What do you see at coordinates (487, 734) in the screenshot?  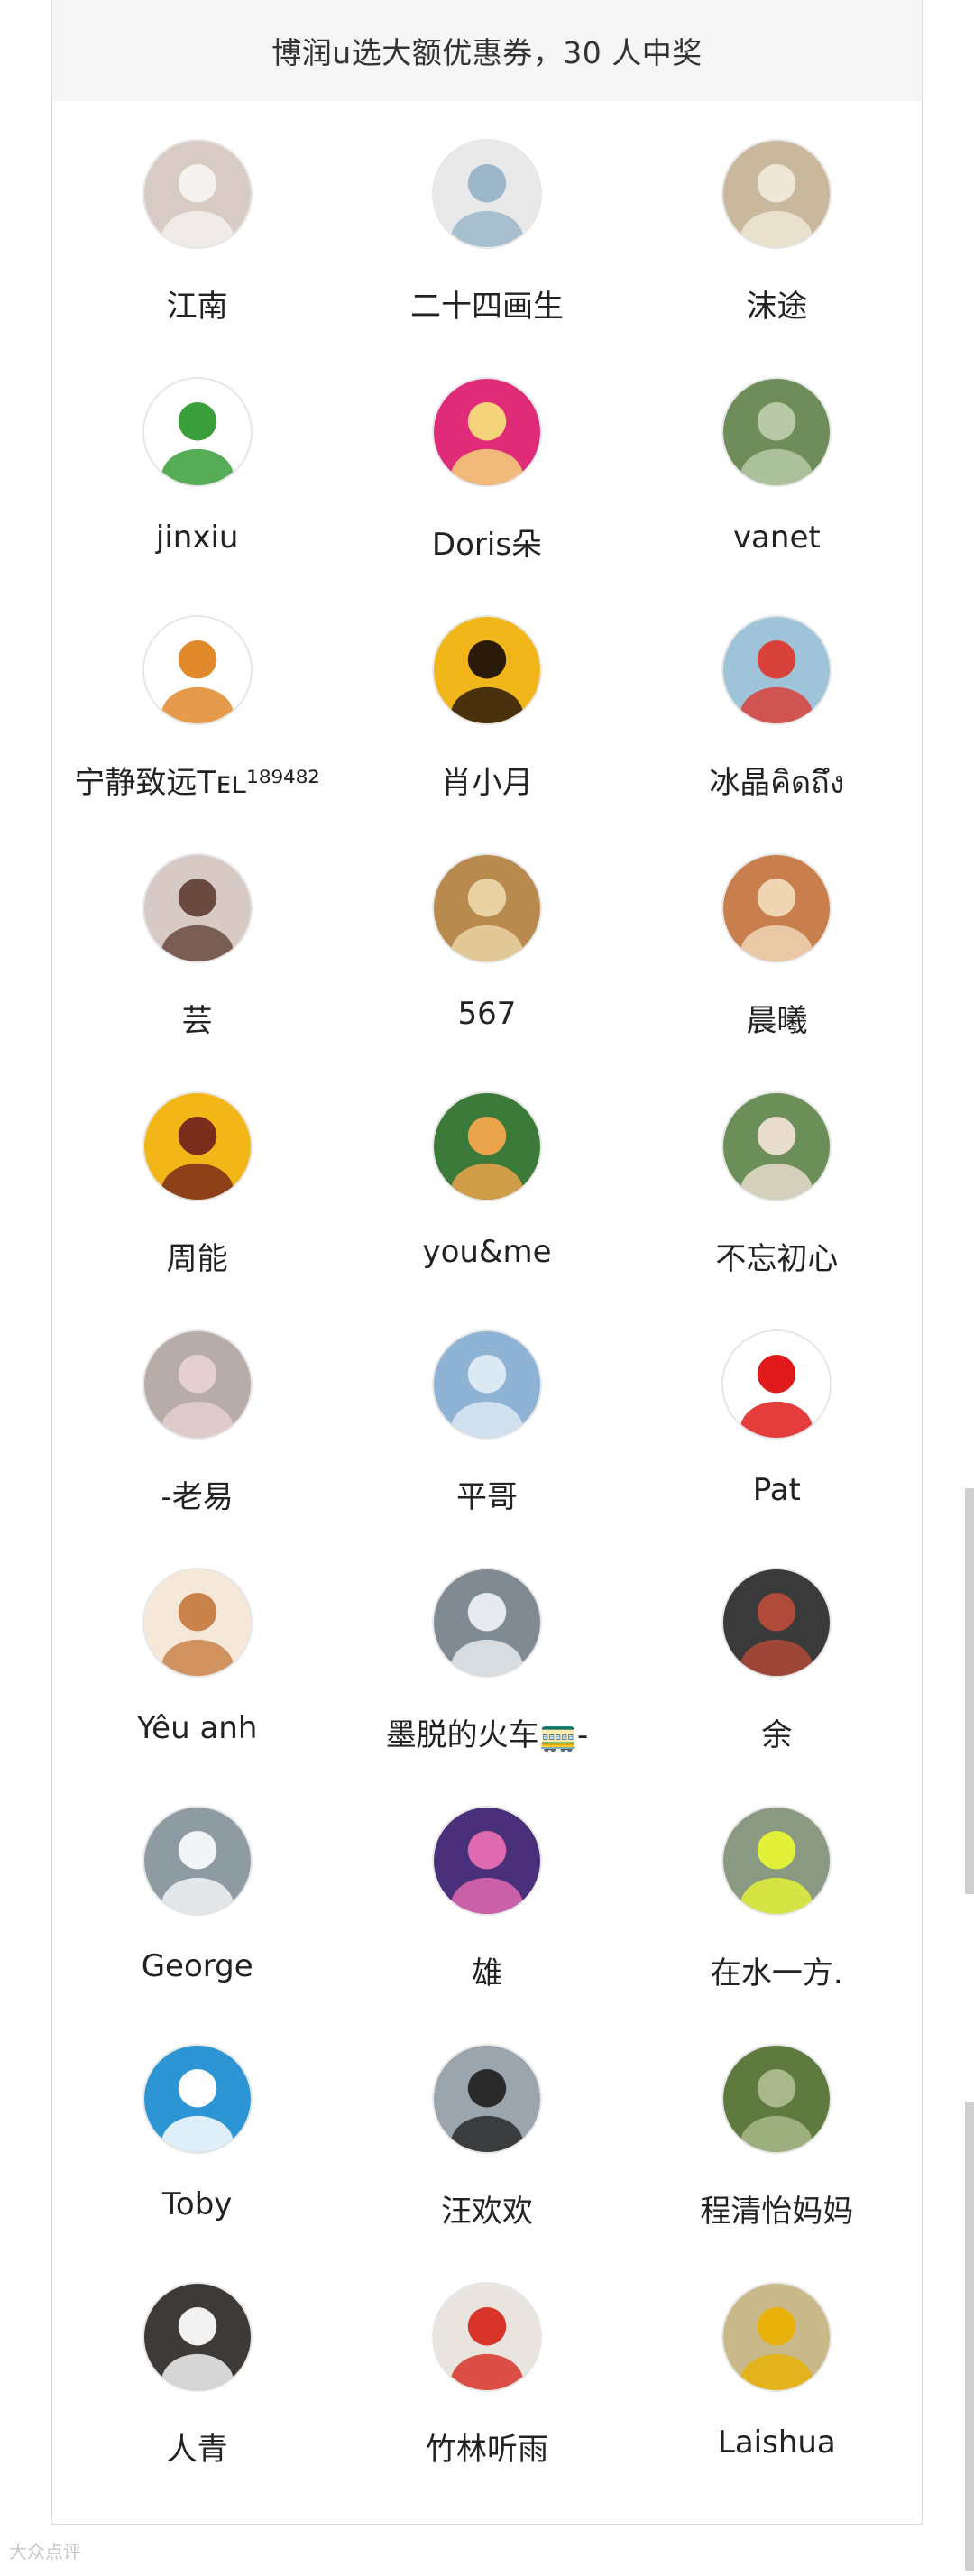 I see `winner-item: 肖小月` at bounding box center [487, 734].